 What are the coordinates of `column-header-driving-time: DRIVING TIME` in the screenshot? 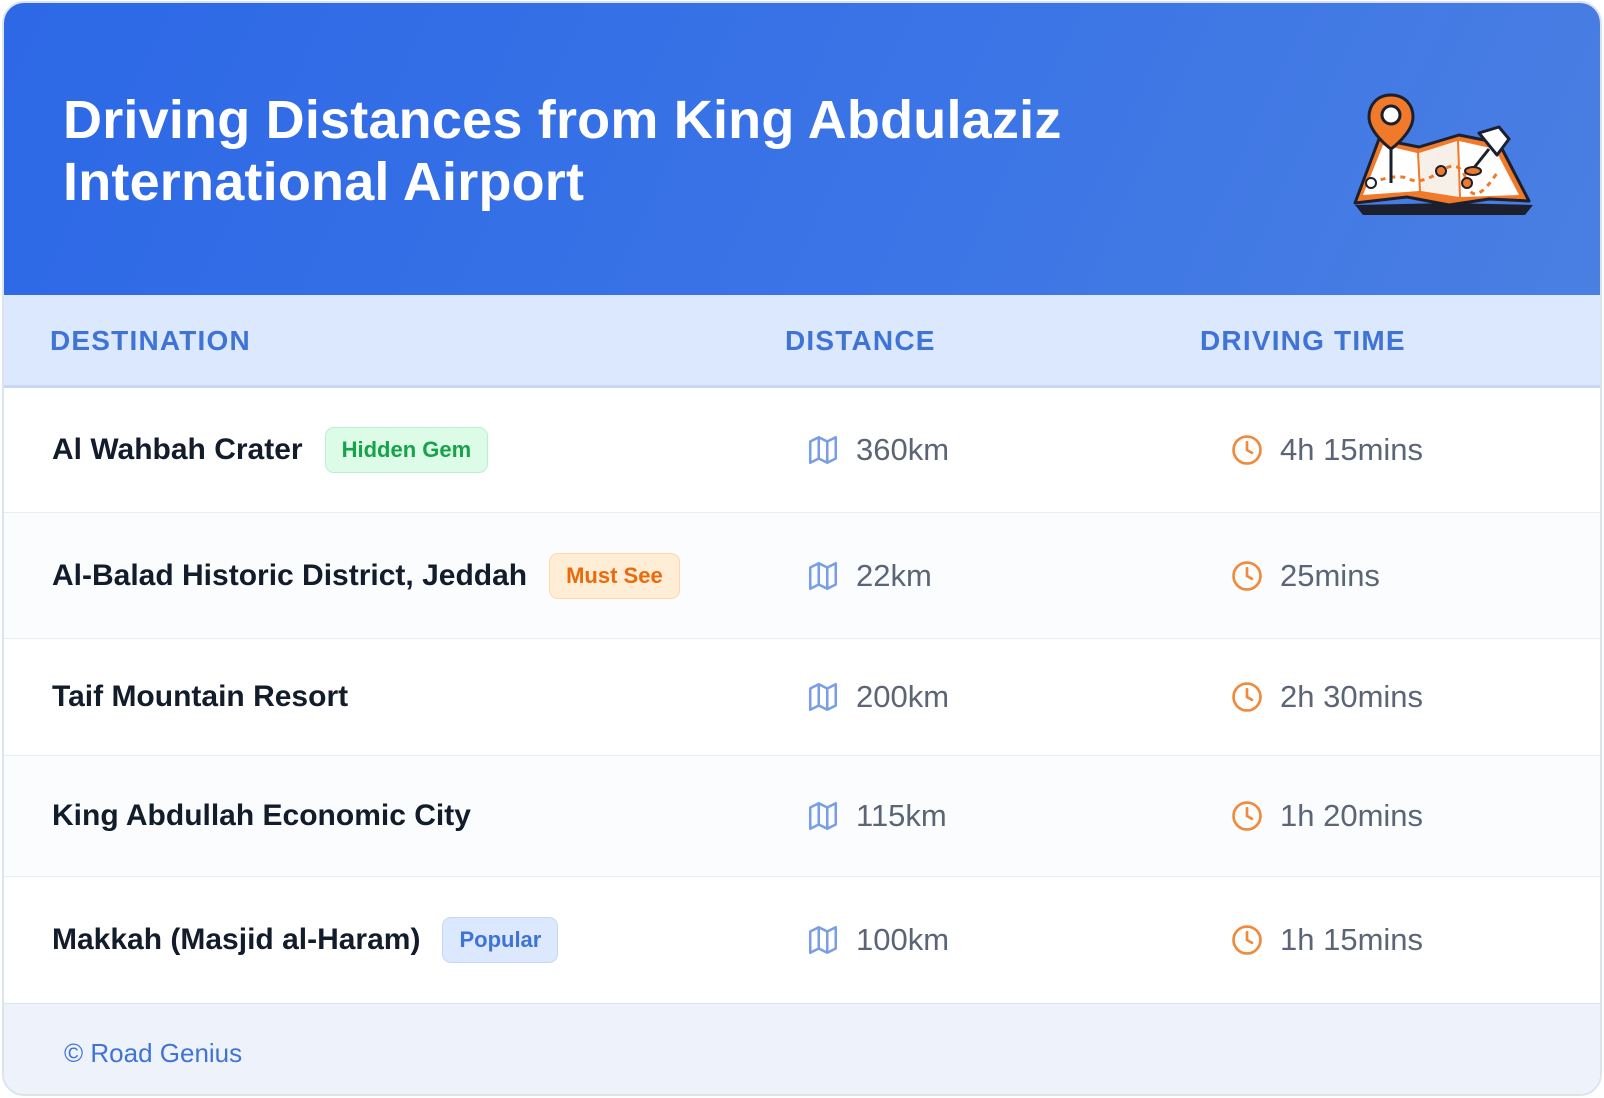 It's located at (1303, 341).